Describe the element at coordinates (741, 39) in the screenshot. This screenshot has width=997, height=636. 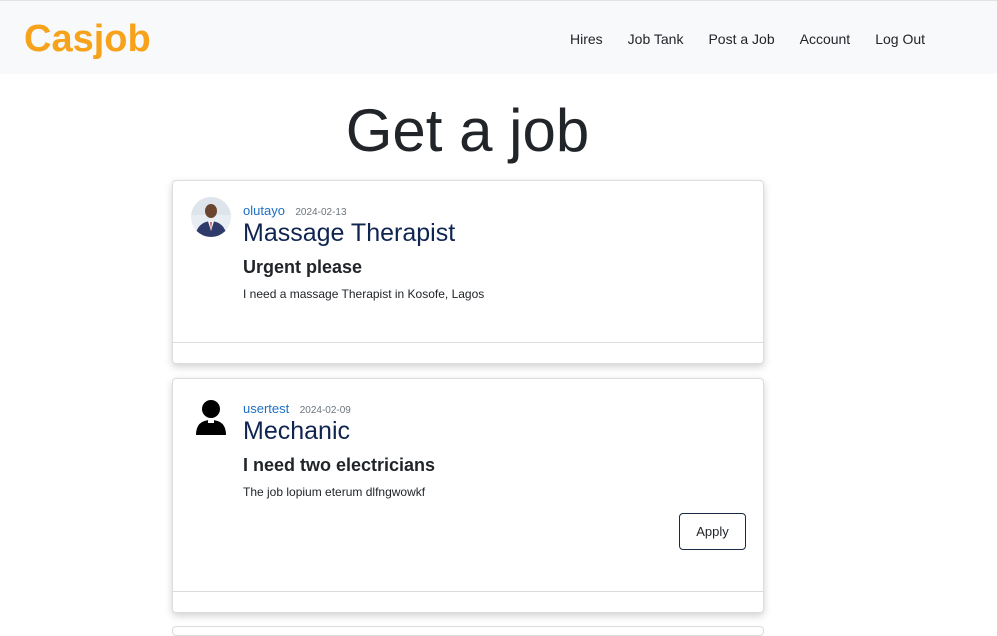
I see `nav-link-post-a-job: Post a Job` at that location.